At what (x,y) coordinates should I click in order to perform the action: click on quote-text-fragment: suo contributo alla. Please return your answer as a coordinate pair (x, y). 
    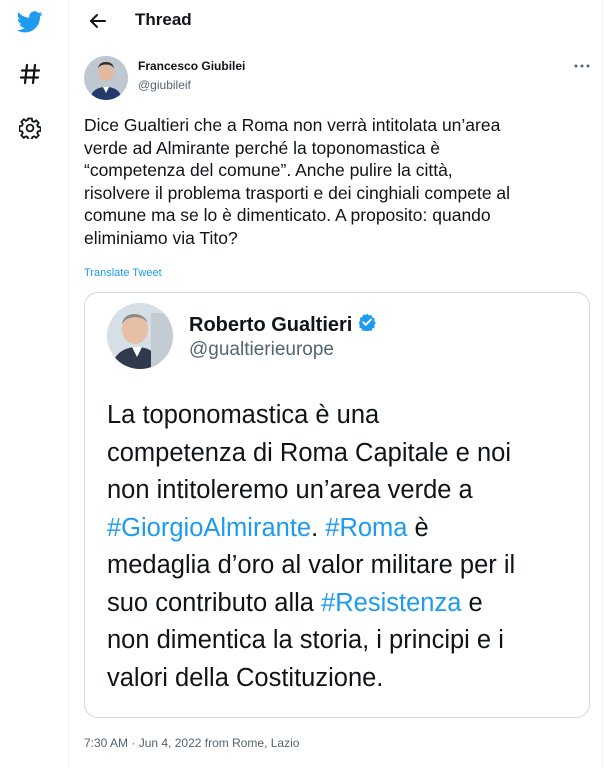
    Looking at the image, I should click on (214, 602).